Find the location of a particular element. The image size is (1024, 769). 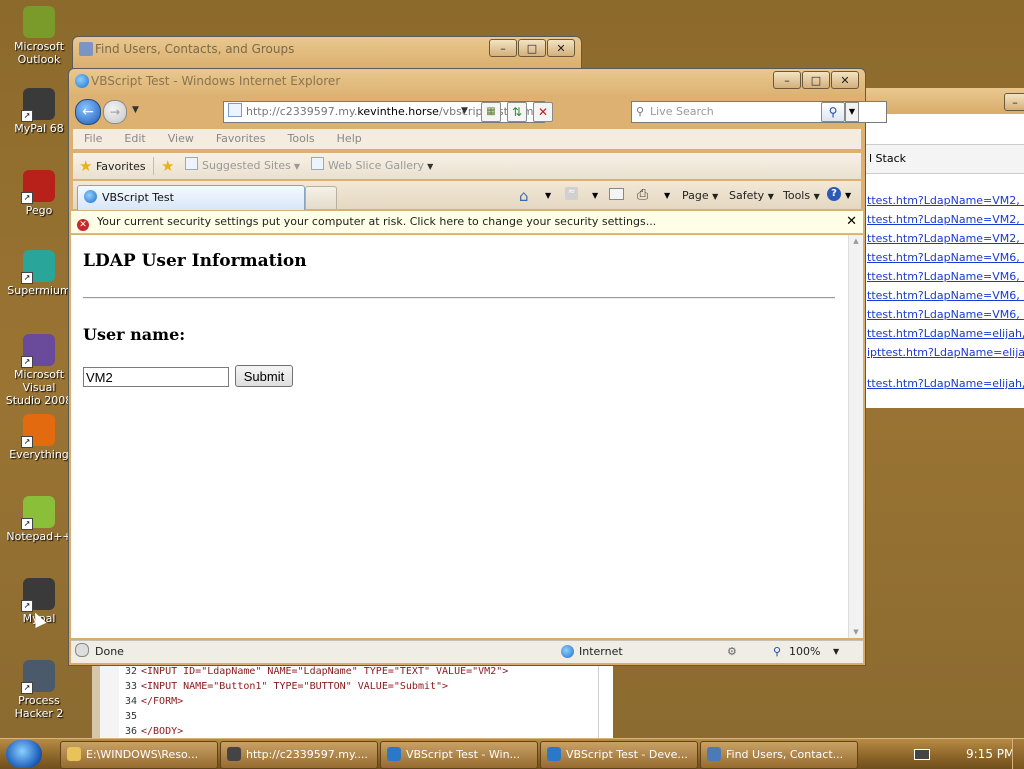

page-menu-button: Page ▼ is located at coordinates (700, 195).